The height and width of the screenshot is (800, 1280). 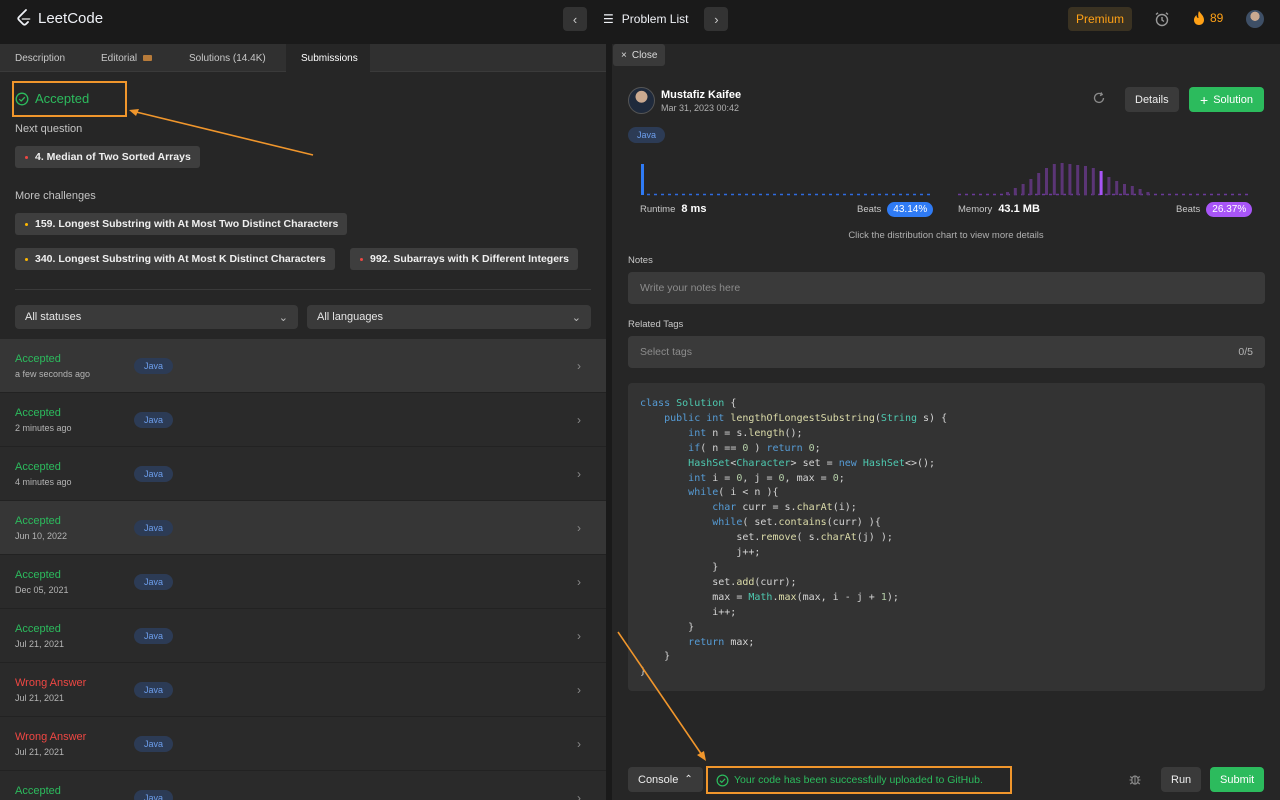 What do you see at coordinates (449, 317) in the screenshot?
I see `language-filter-select: All languages ⌄` at bounding box center [449, 317].